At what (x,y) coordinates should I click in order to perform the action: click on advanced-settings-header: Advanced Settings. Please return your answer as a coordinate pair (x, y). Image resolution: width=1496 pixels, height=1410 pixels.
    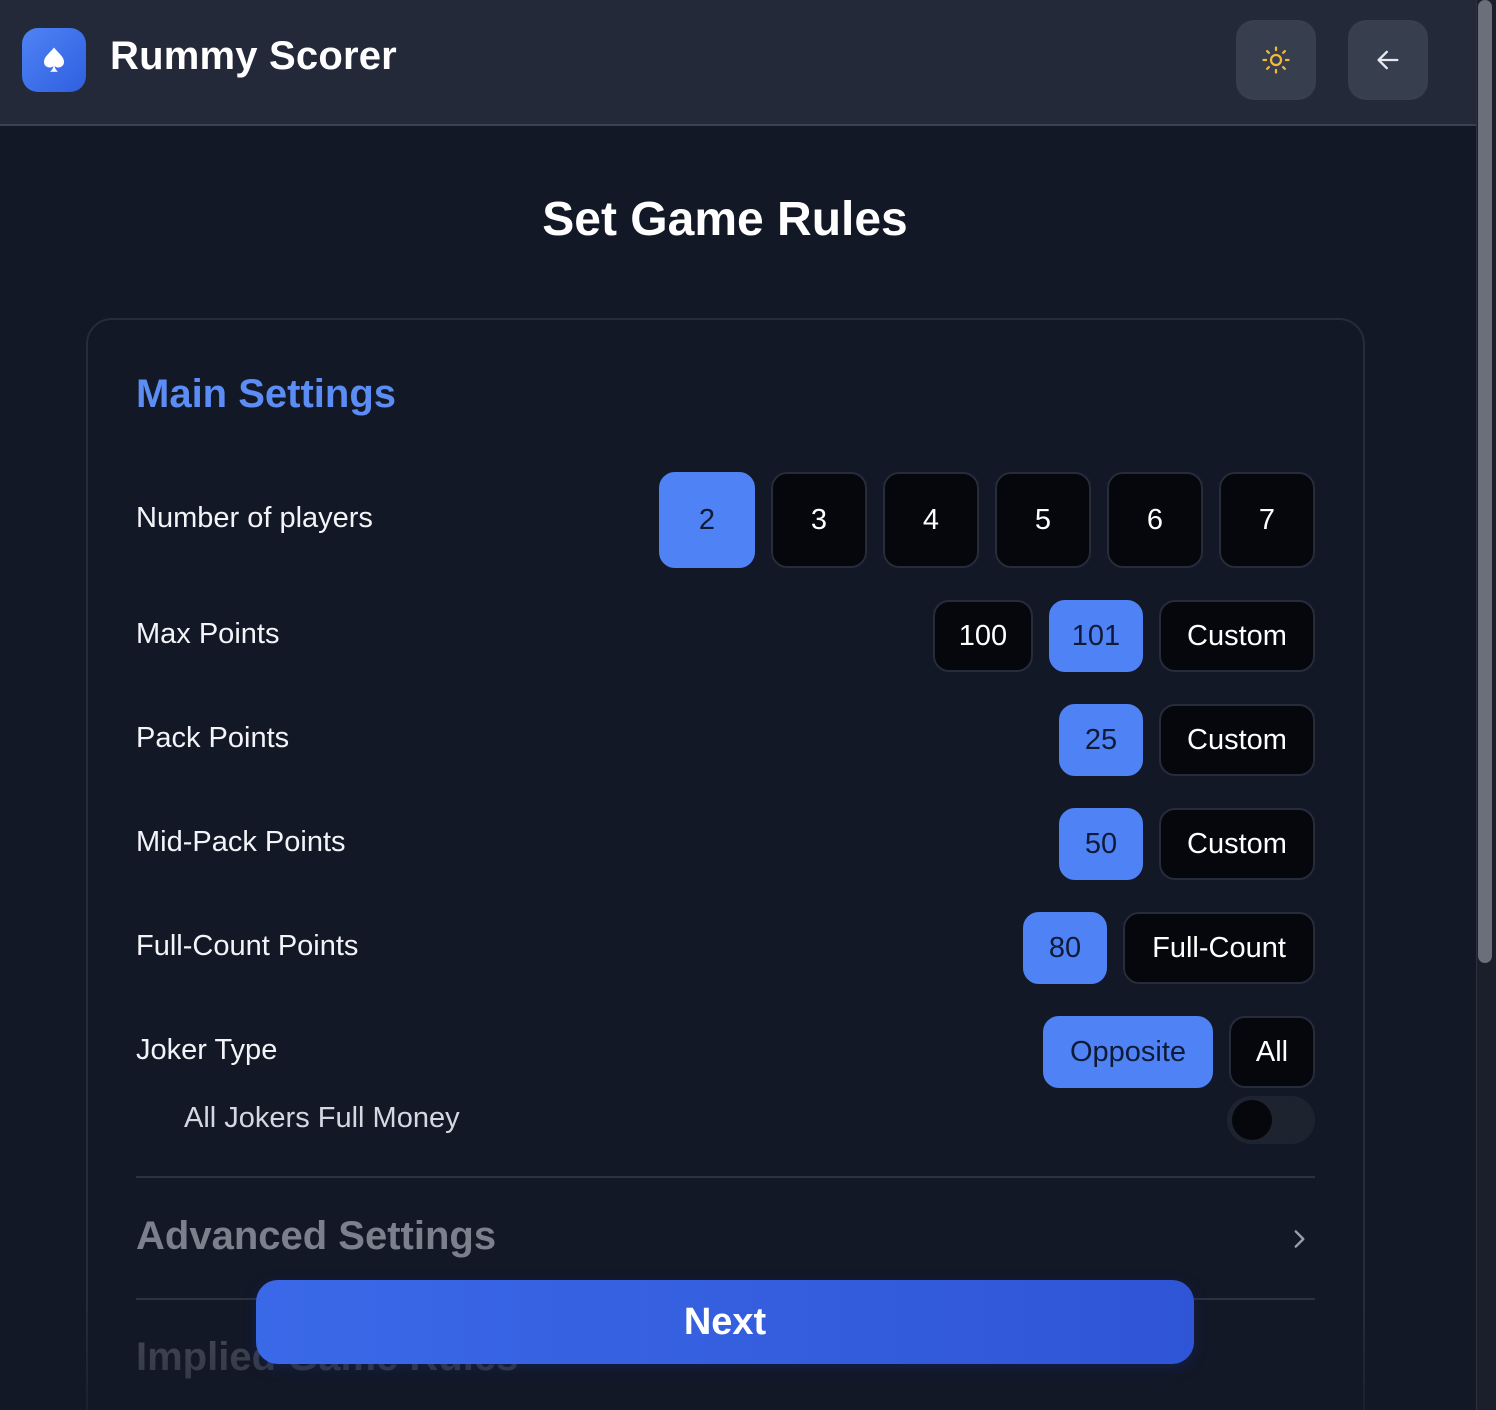
    Looking at the image, I should click on (316, 1236).